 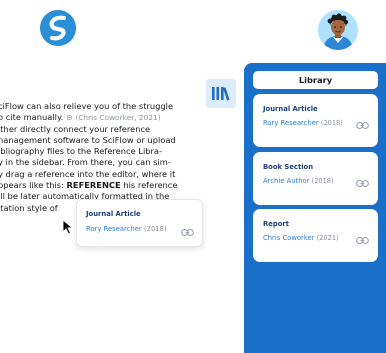 What do you see at coordinates (139, 223) in the screenshot?
I see `dragged-reference-card: Journal Article Rory Researcher (2018)` at bounding box center [139, 223].